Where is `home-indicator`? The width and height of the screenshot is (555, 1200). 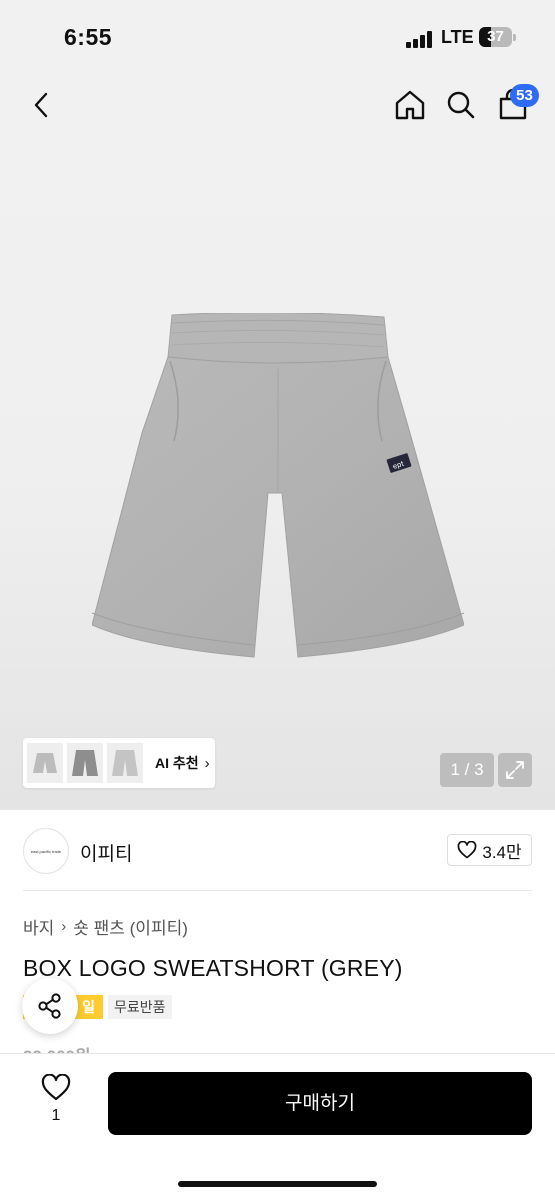 home-indicator is located at coordinates (277, 1184).